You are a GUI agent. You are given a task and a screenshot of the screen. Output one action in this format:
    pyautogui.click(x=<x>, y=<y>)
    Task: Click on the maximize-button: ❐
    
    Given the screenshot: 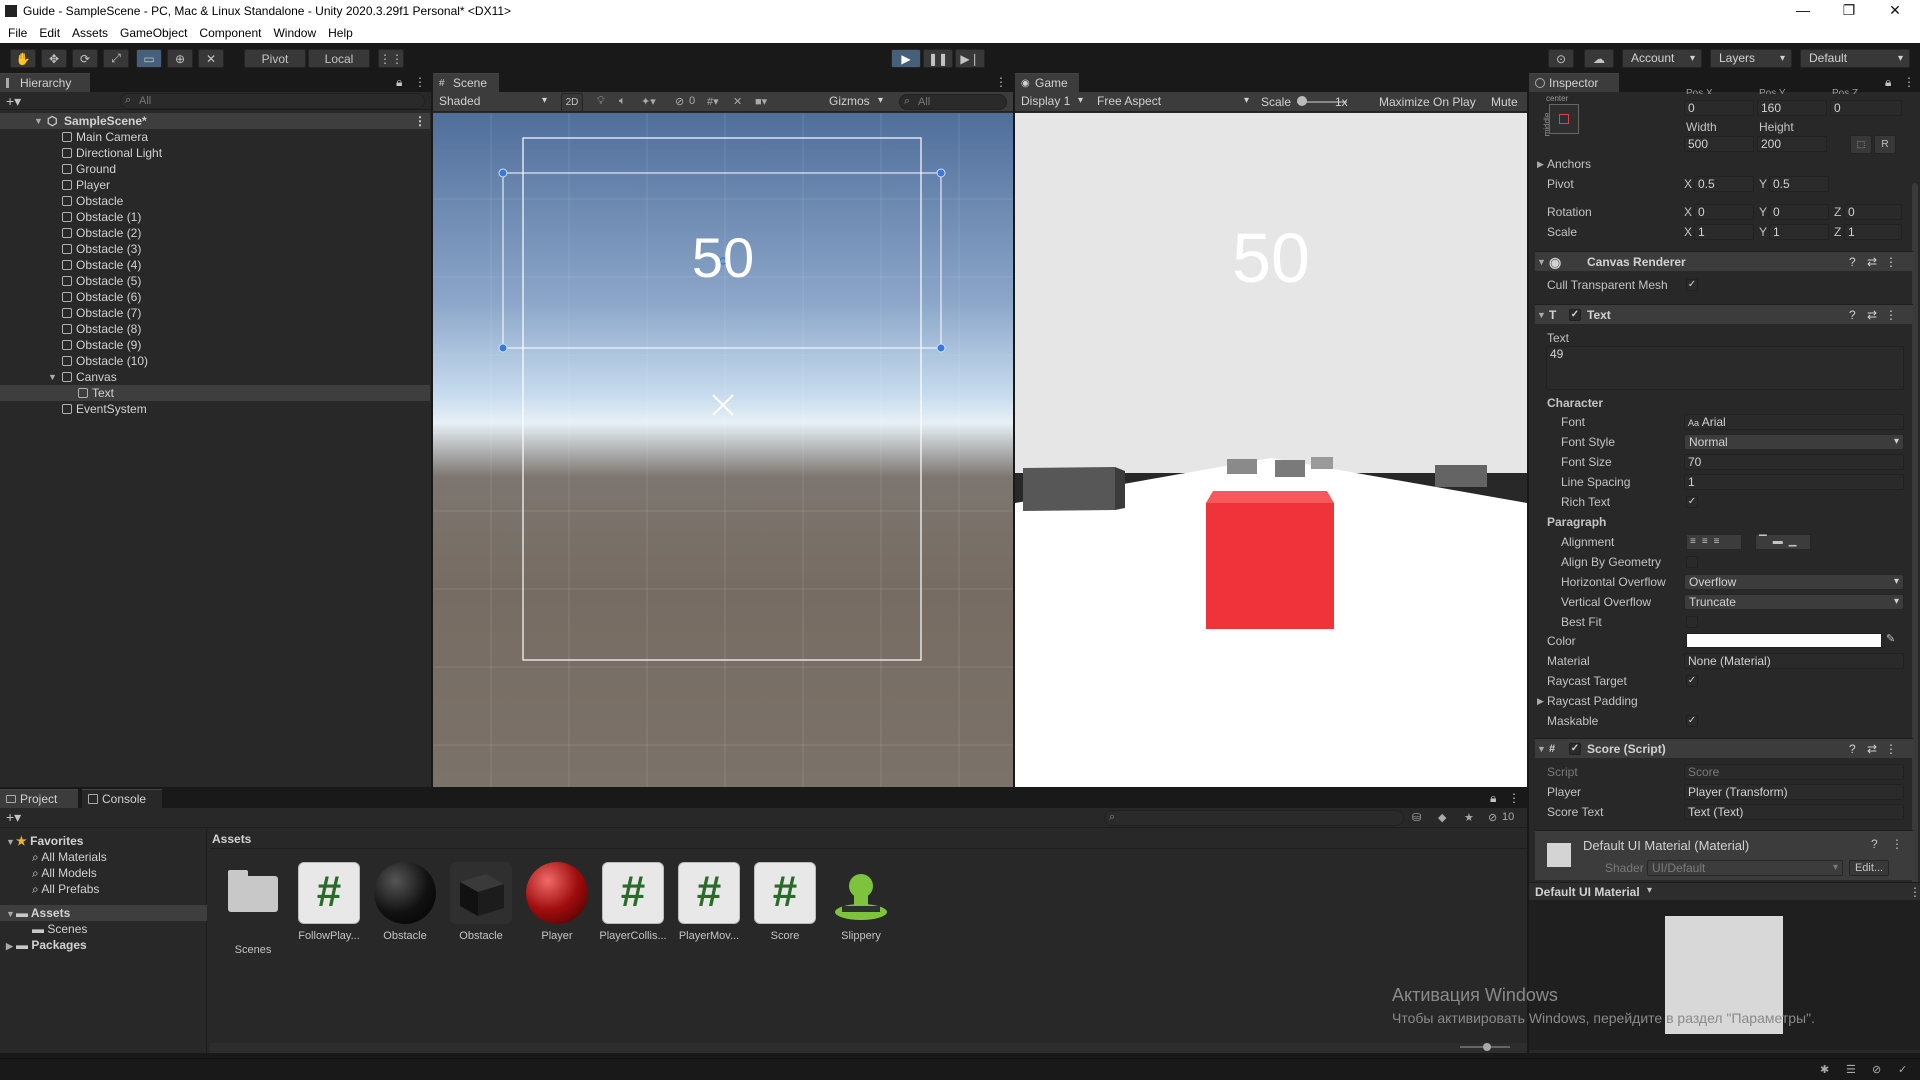 What is the action you would take?
    pyautogui.click(x=1849, y=11)
    